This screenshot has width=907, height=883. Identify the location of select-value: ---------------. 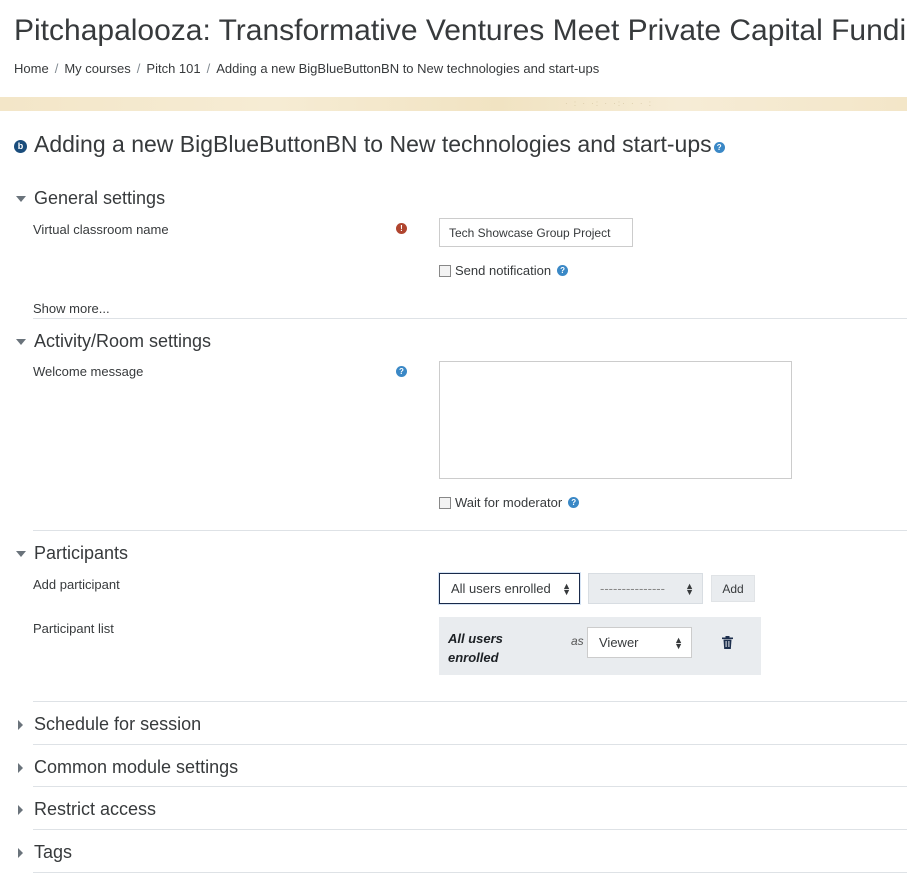
(632, 588).